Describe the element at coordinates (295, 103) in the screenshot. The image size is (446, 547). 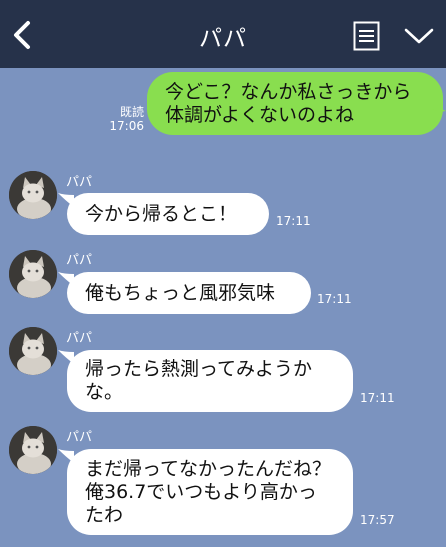
I see `outgoing-message-bubble: 今どこ？なんか私さっきから体調がよくないのよね` at that location.